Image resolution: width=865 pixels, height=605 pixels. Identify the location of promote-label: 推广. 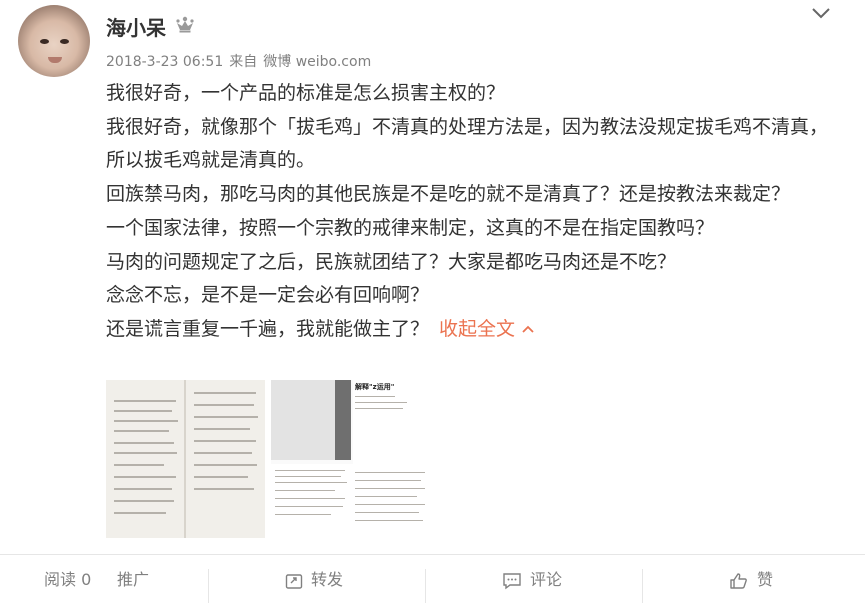
(133, 579).